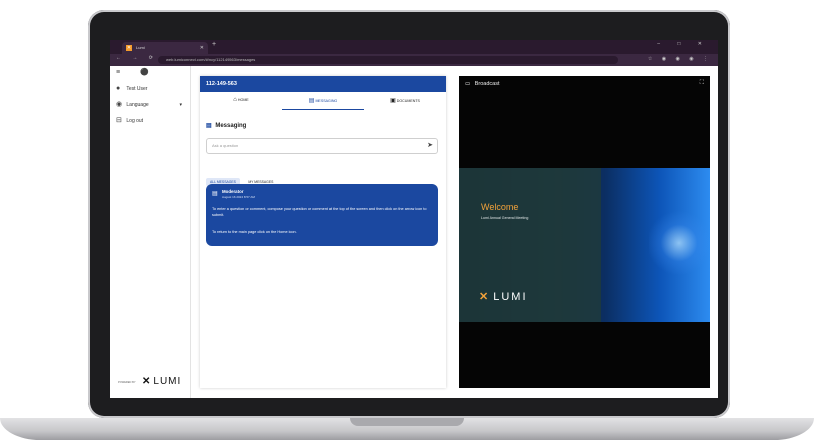 Image resolution: width=814 pixels, height=448 pixels. Describe the element at coordinates (231, 126) in the screenshot. I see `section-title: Messaging` at that location.